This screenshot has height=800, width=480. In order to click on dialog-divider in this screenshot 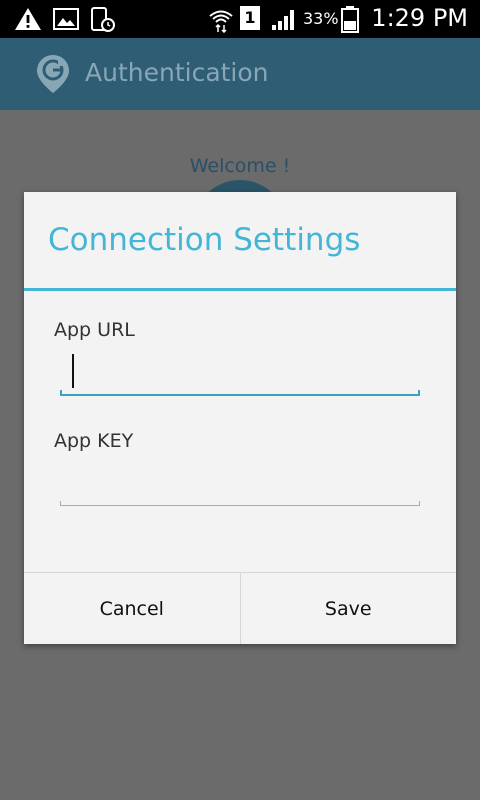, I will do `click(240, 289)`.